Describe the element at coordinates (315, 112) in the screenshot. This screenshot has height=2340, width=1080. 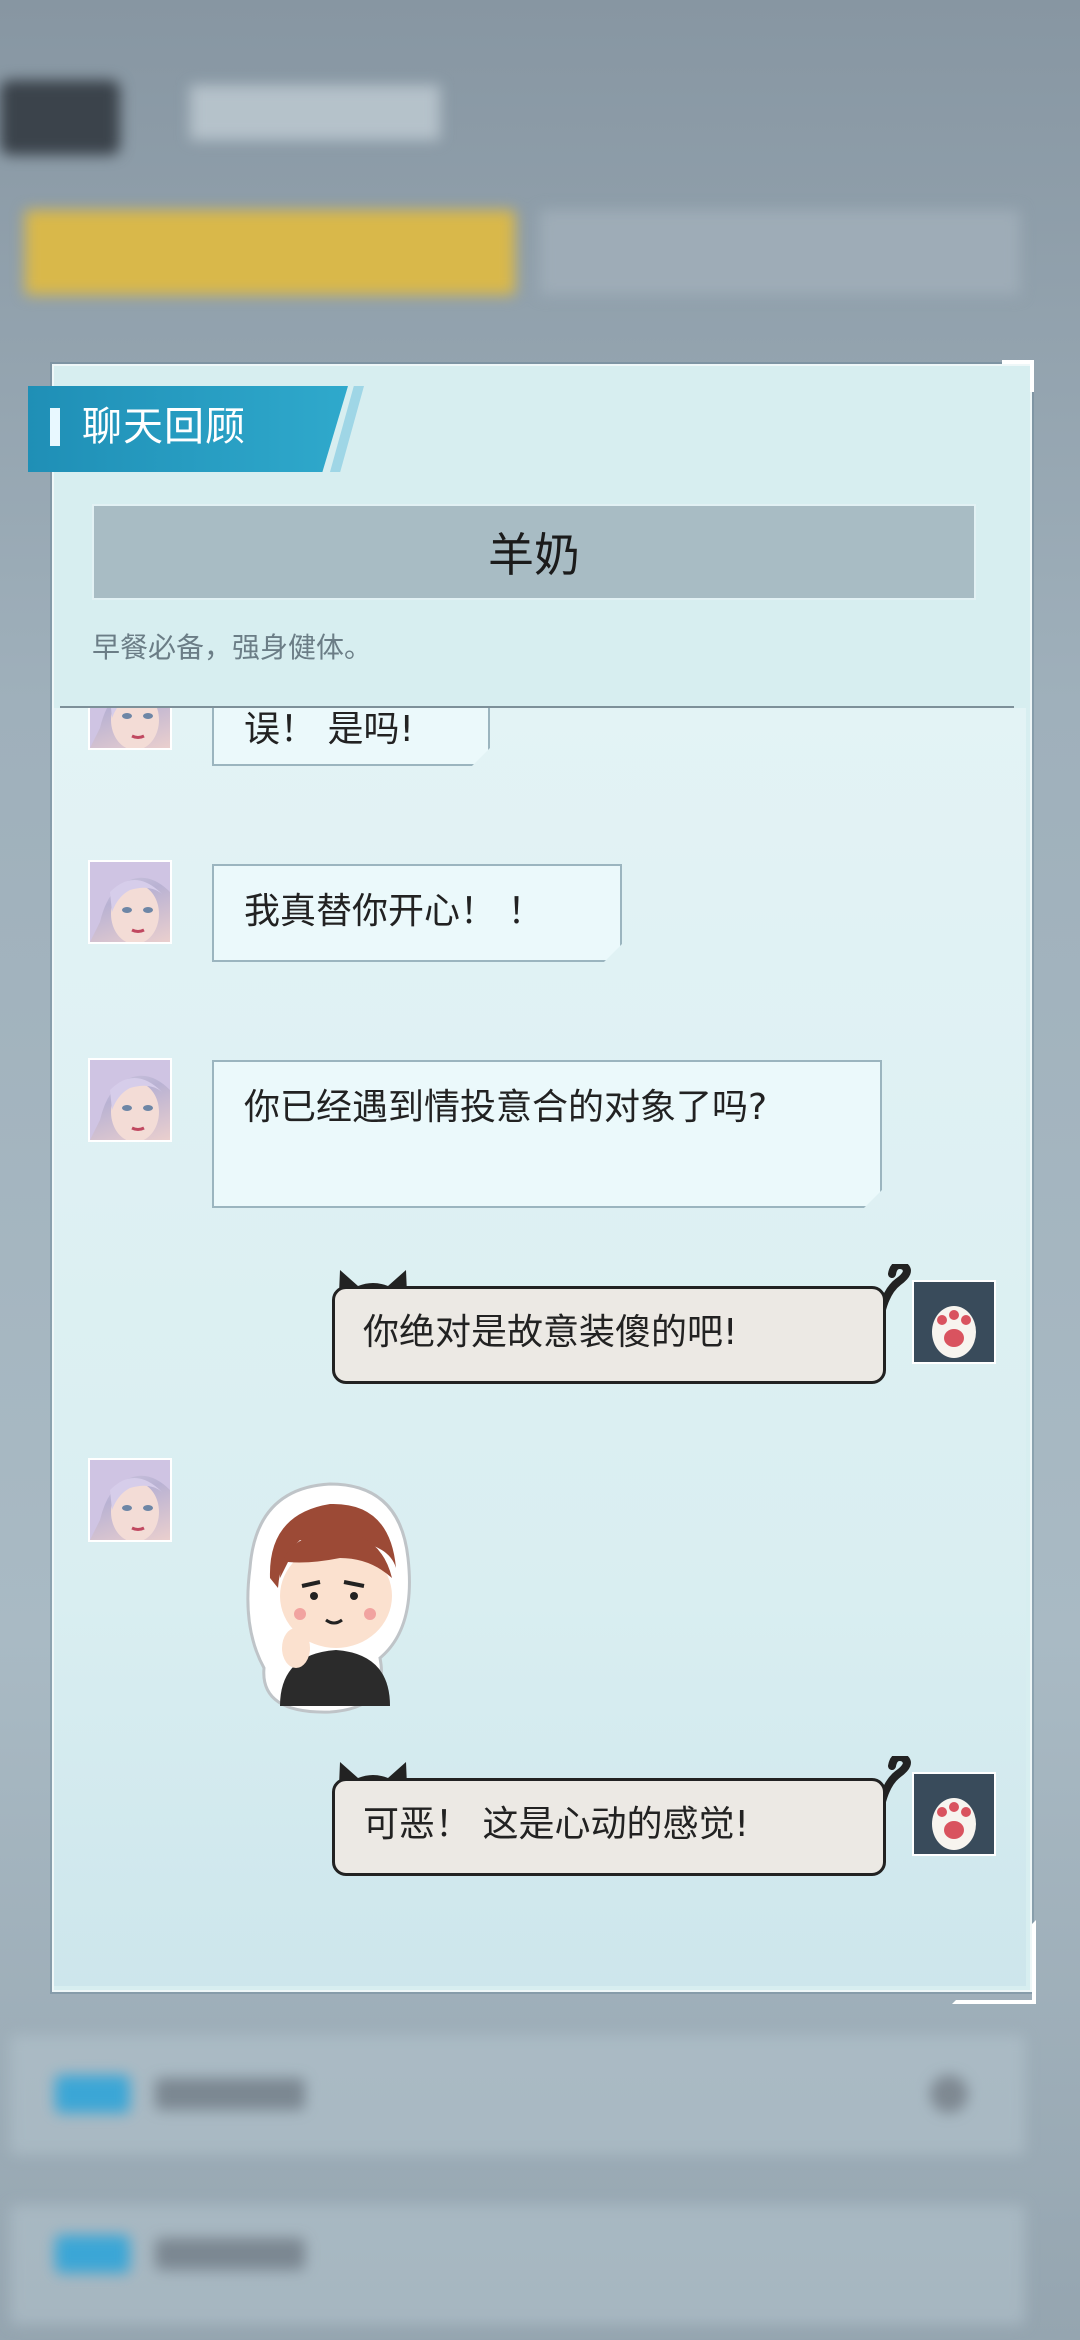
I see `background-title` at that location.